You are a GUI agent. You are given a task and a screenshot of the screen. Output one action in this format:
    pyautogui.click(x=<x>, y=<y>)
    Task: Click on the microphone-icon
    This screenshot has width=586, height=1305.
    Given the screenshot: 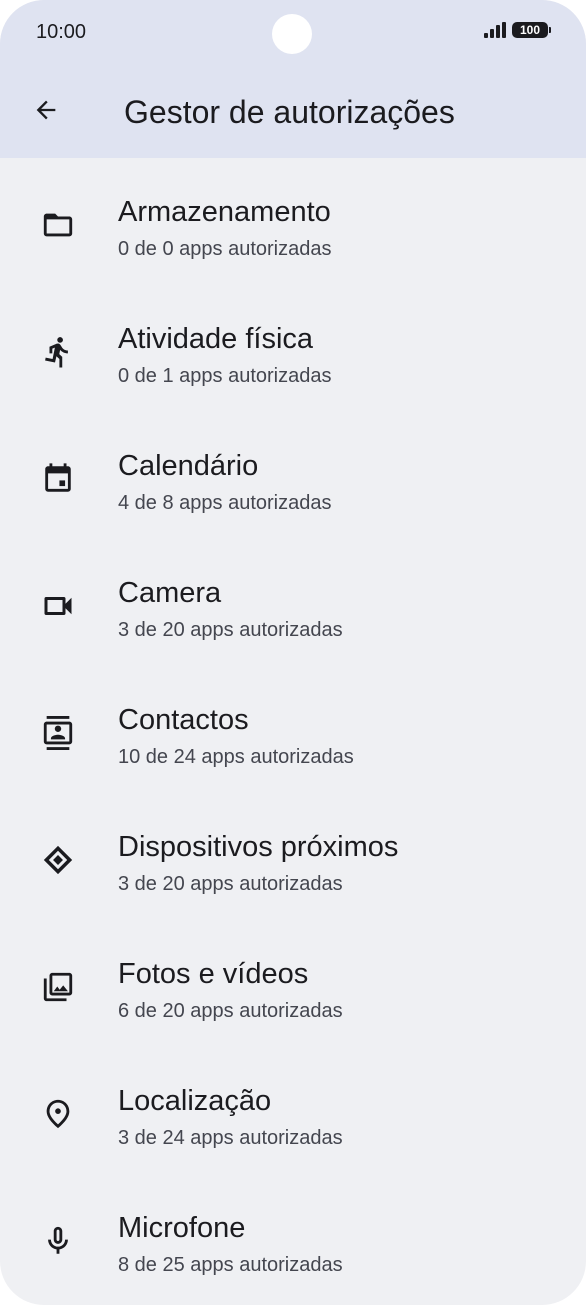 What is the action you would take?
    pyautogui.click(x=58, y=1241)
    